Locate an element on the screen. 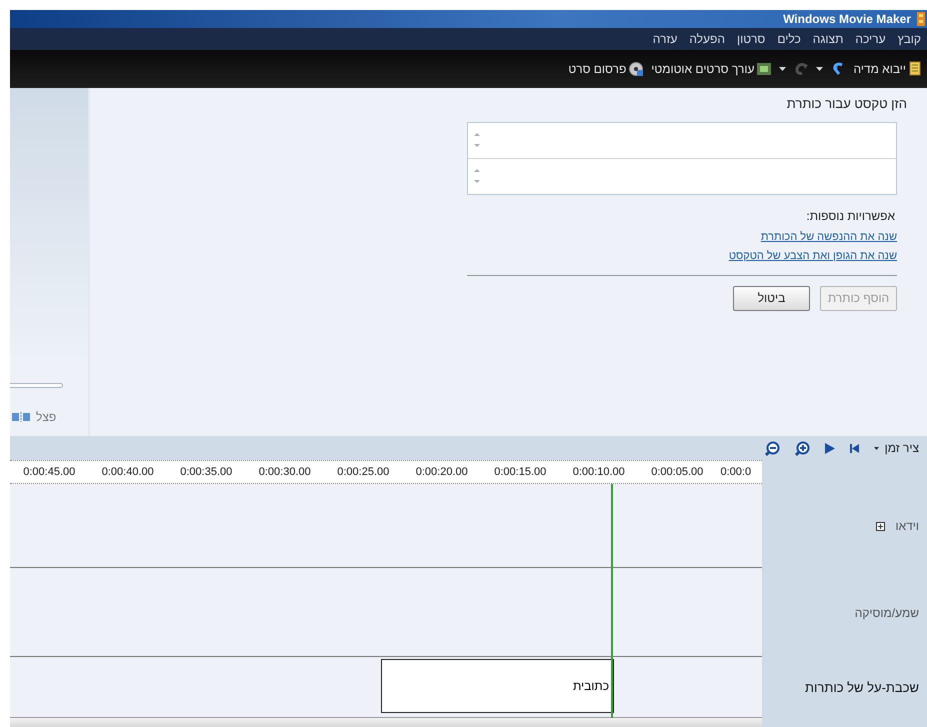 The image size is (927, 727). menu-item: סרטון is located at coordinates (751, 39).